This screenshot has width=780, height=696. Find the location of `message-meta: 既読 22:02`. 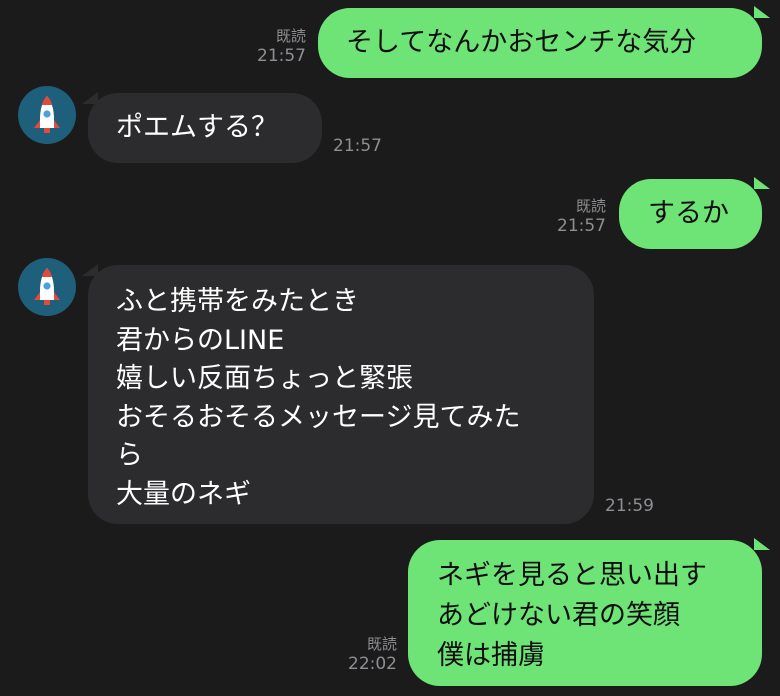

message-meta: 既読 22:02 is located at coordinates (363, 654).